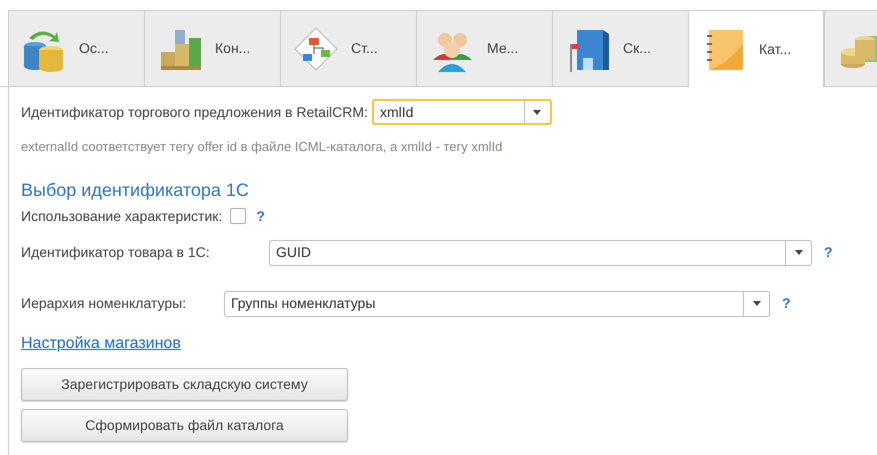 This screenshot has width=877, height=455. I want to click on dropdown-field: GUID, so click(540, 253).